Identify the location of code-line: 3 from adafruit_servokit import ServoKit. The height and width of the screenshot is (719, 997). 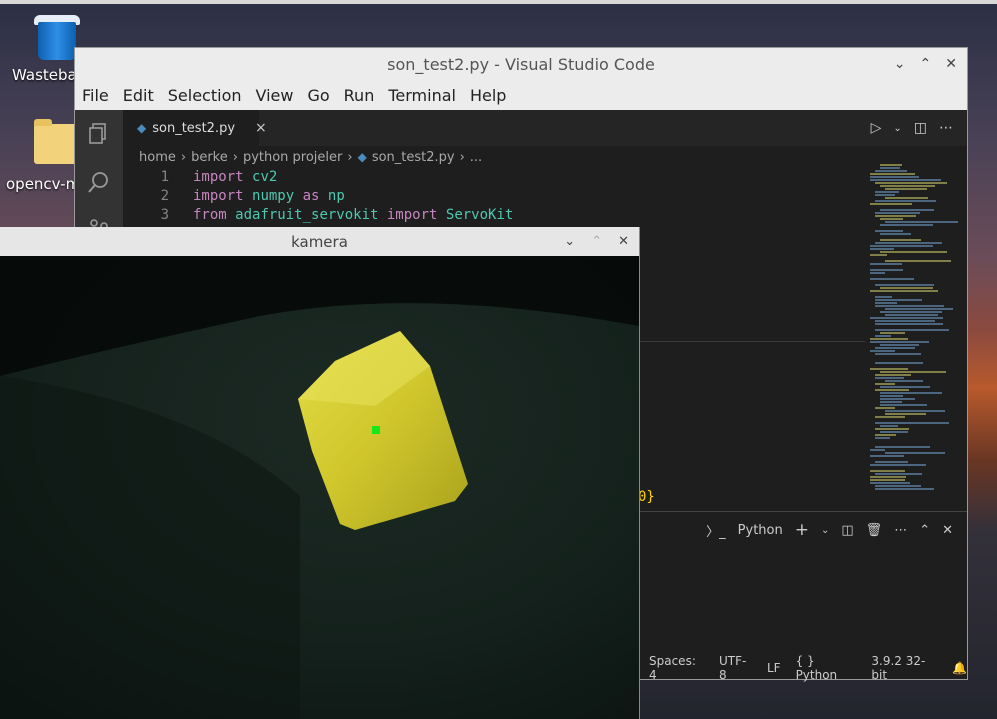
(493, 215).